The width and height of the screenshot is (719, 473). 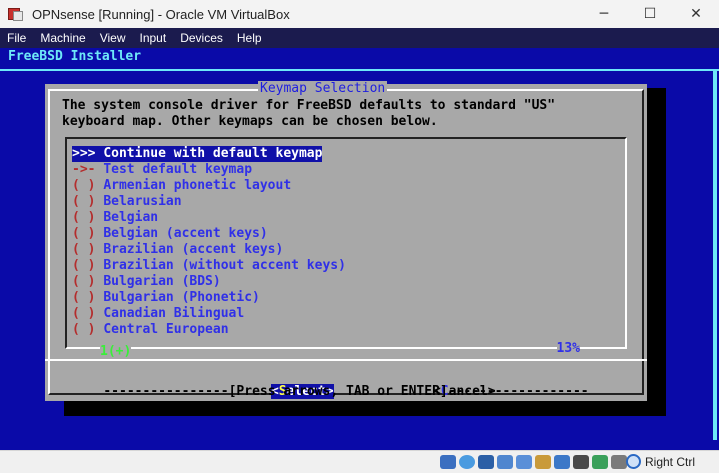 What do you see at coordinates (116, 352) in the screenshot?
I see `scroll-indicator: 1(+)` at bounding box center [116, 352].